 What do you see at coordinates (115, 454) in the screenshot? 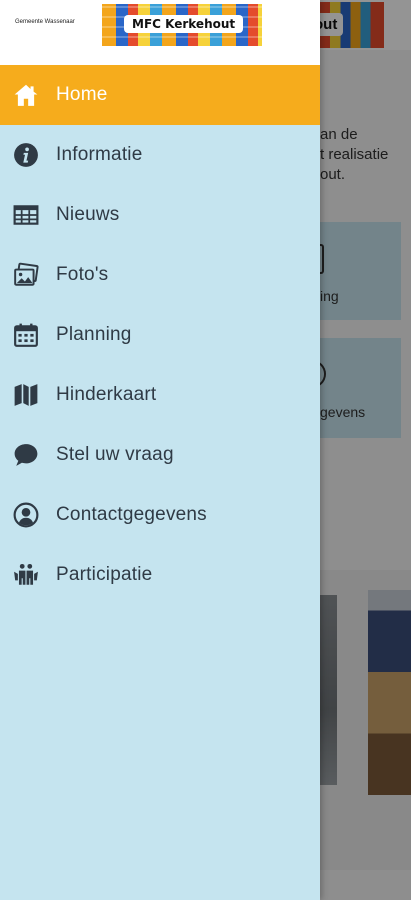
I see `menu-item-label: Stel uw vraag` at bounding box center [115, 454].